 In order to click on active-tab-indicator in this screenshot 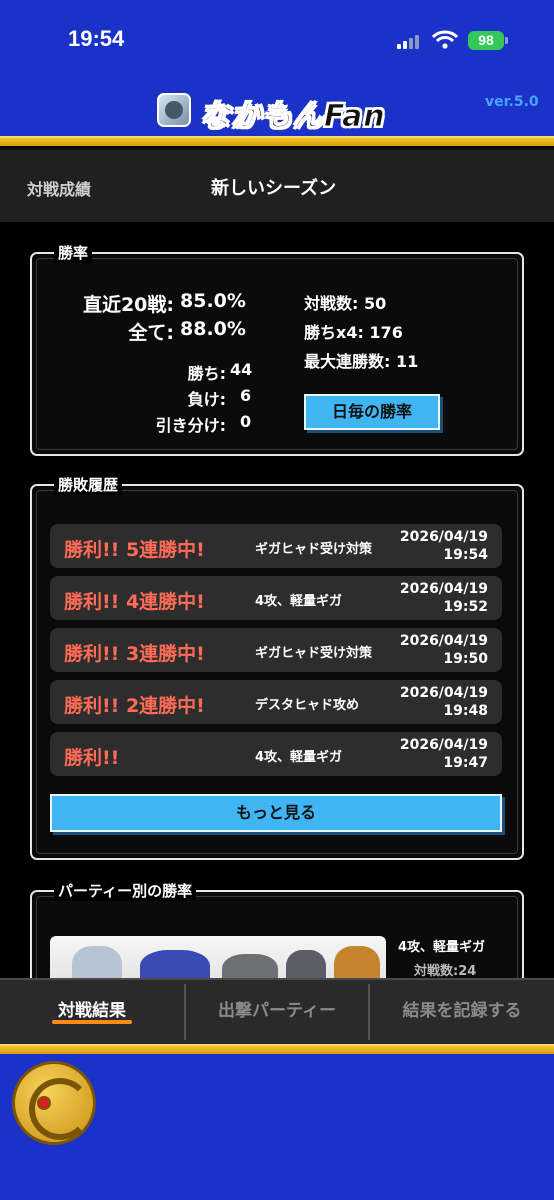, I will do `click(92, 1022)`.